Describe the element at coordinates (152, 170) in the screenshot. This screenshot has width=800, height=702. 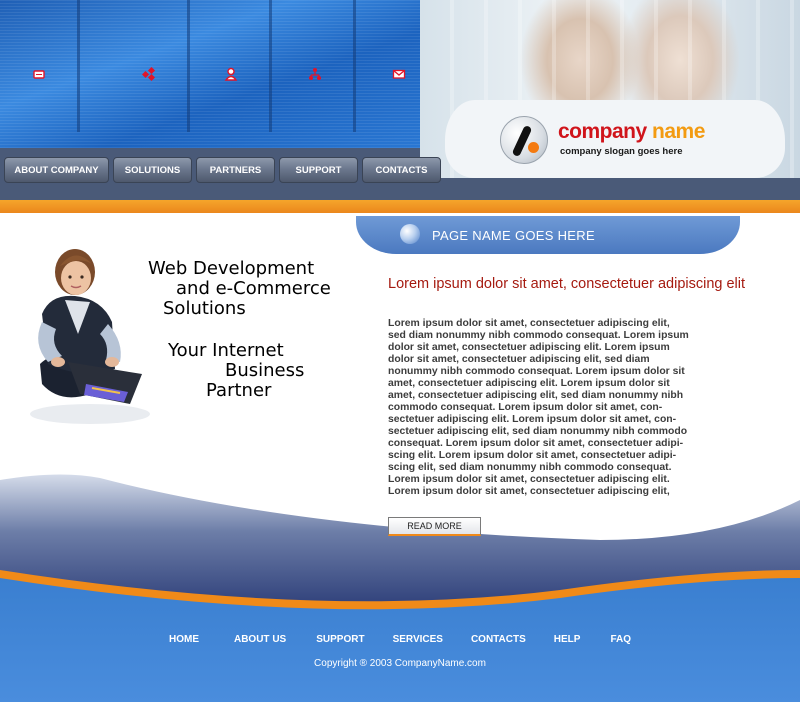
I see `nav-solutions: SOLUTIONS` at that location.